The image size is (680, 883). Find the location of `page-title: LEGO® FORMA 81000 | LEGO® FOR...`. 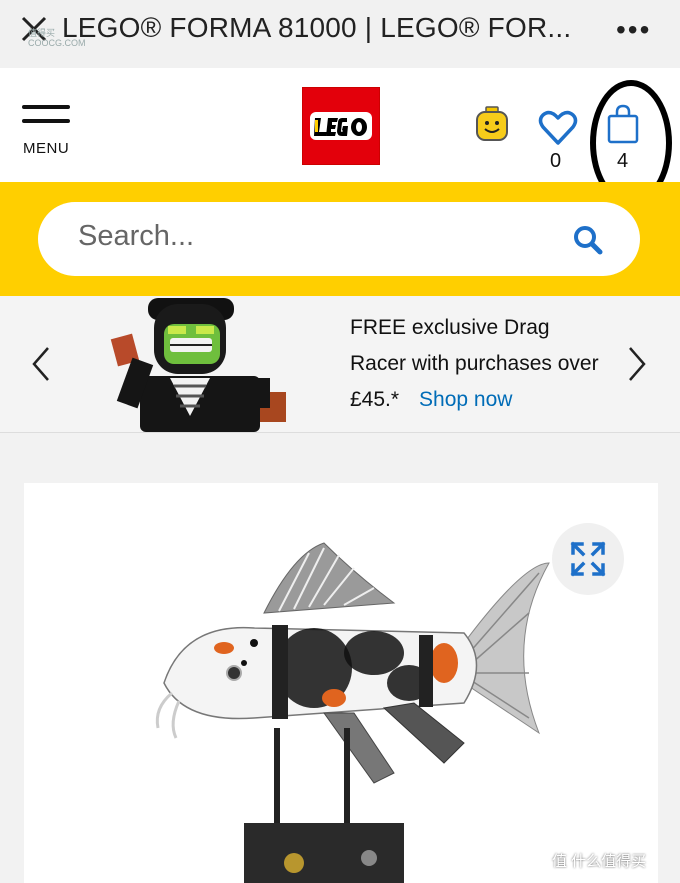

page-title: LEGO® FORMA 81000 | LEGO® FOR... is located at coordinates (317, 27).